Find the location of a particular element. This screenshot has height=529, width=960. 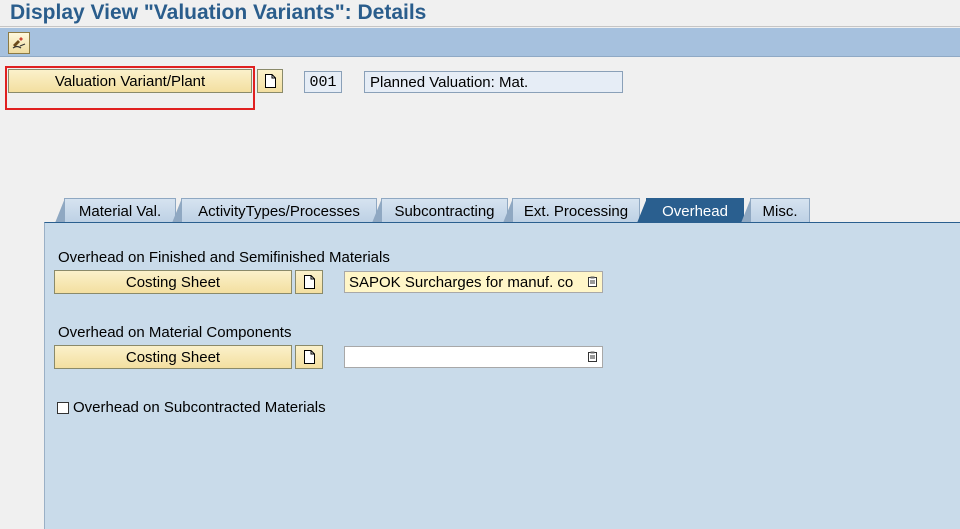

highlight-box is located at coordinates (130, 88).